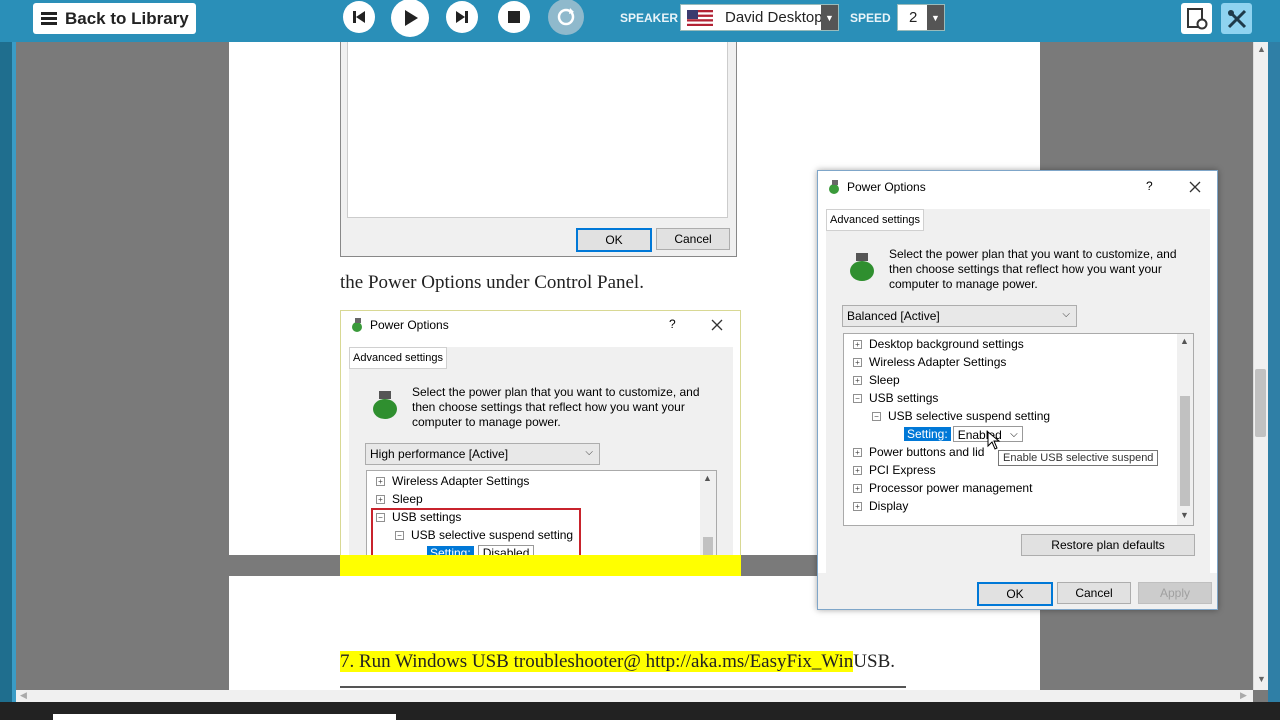 The image size is (1280, 720). Describe the element at coordinates (114, 18) in the screenshot. I see `back-to-library-button: Back to Library` at that location.